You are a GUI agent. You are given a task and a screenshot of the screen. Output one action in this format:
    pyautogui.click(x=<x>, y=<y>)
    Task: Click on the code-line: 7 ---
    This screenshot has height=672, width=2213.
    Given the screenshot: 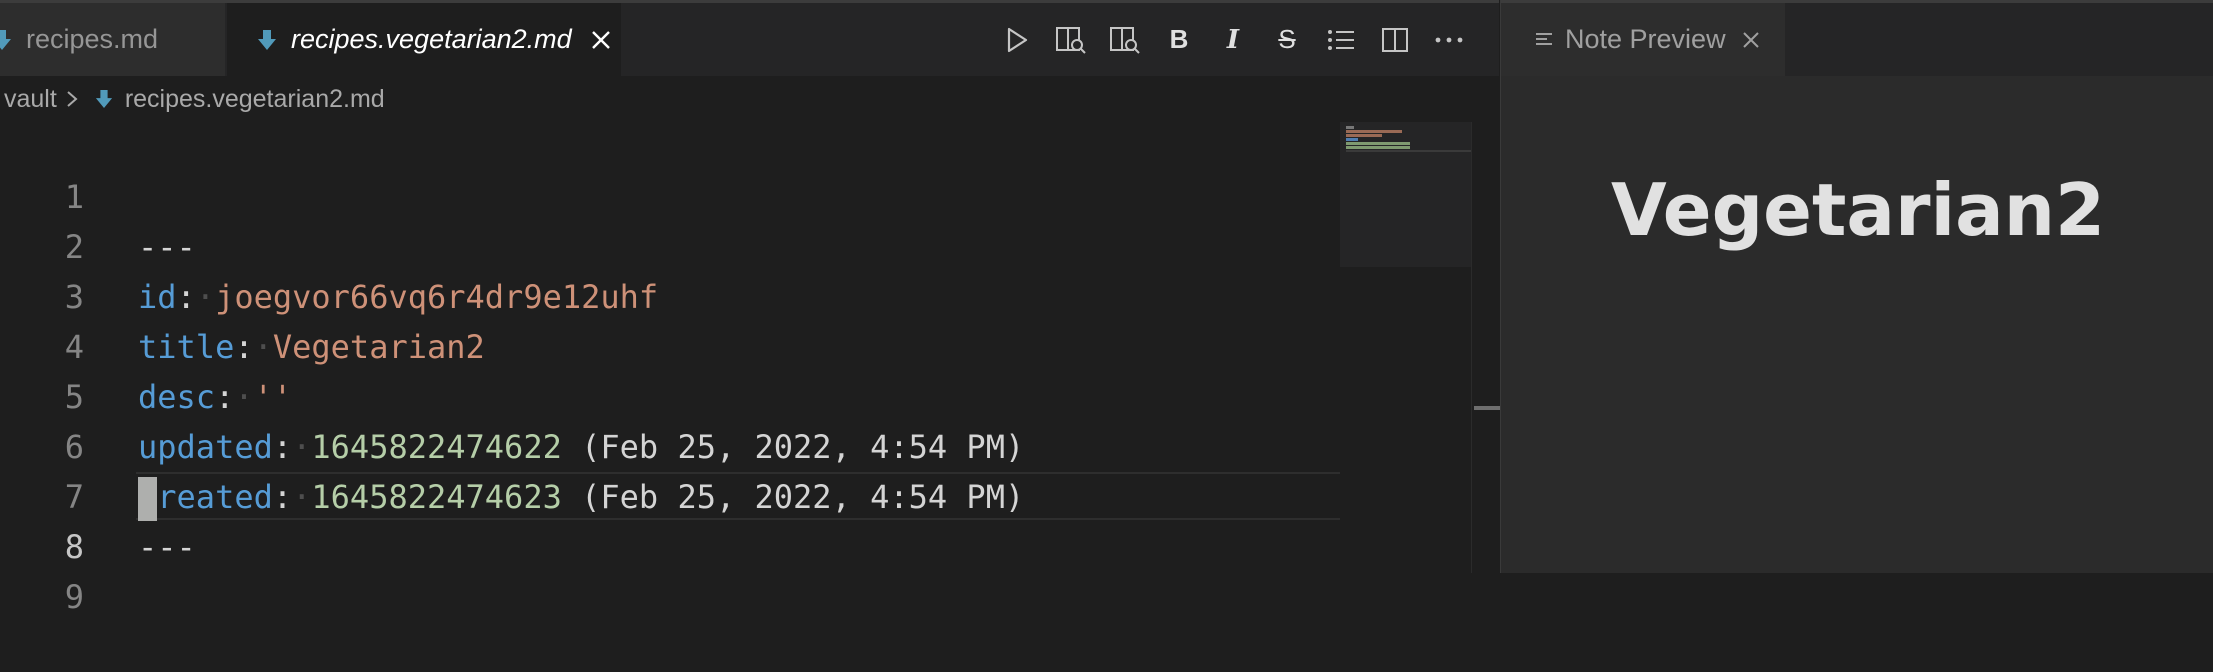 What is the action you would take?
    pyautogui.click(x=670, y=494)
    